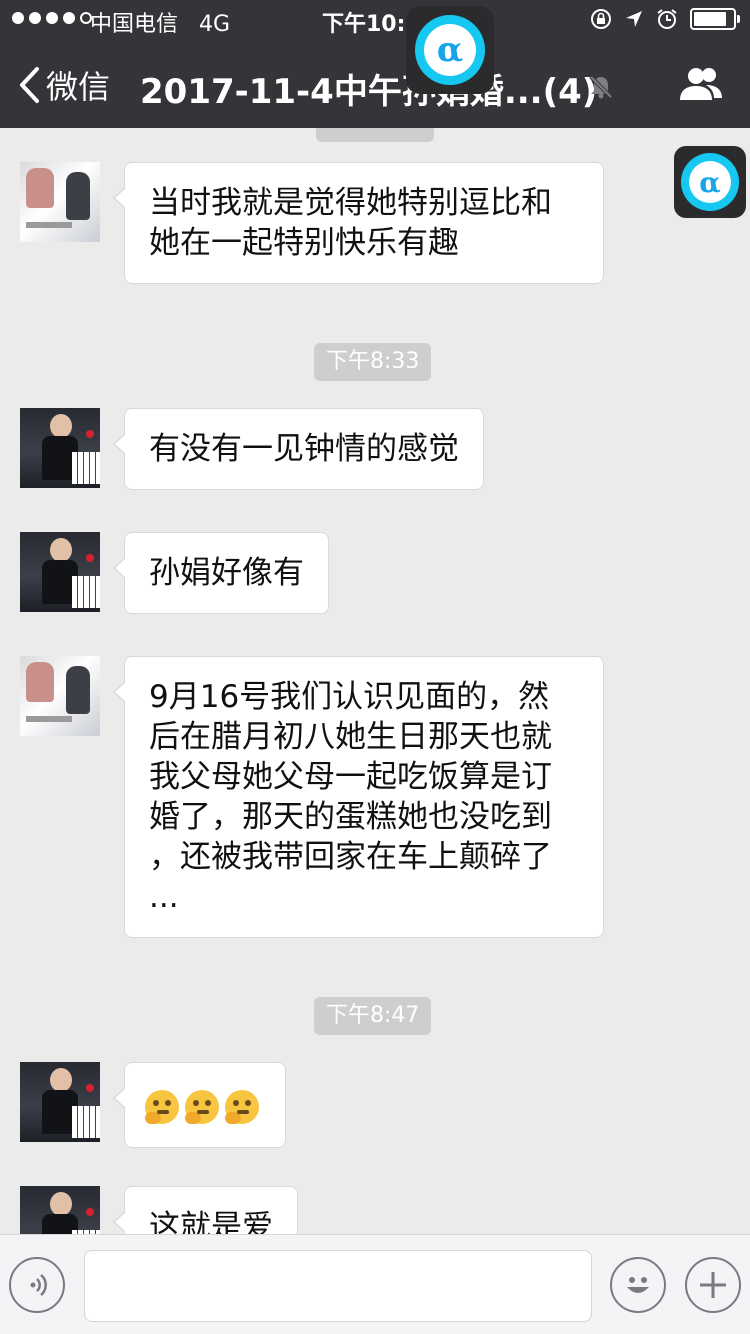 This screenshot has height=1334, width=750. What do you see at coordinates (215, 24) in the screenshot?
I see `network-type: 4G` at bounding box center [215, 24].